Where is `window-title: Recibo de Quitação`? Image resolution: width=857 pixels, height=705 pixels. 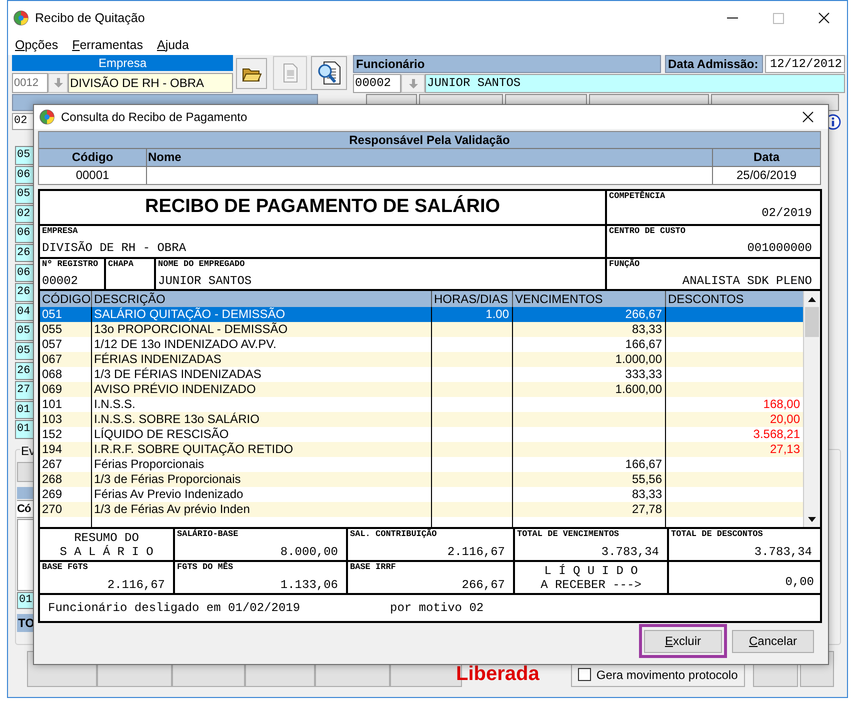 window-title: Recibo de Quitação is located at coordinates (90, 18).